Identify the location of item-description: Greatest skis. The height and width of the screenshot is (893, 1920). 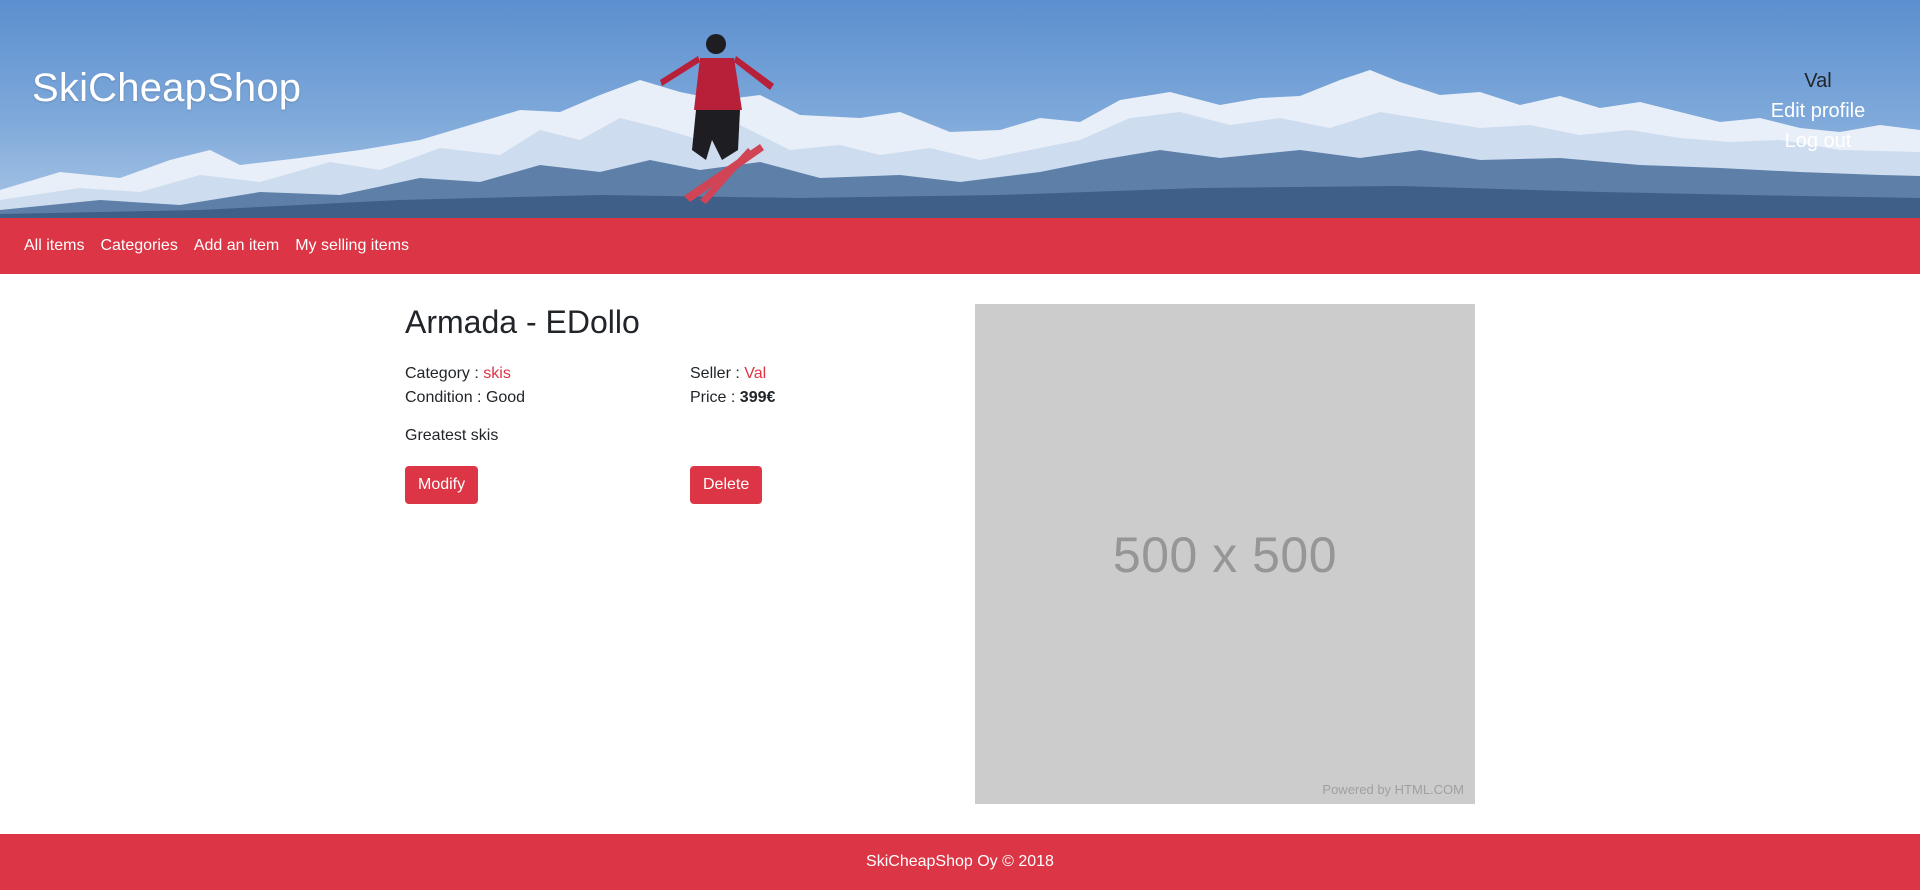
(452, 435).